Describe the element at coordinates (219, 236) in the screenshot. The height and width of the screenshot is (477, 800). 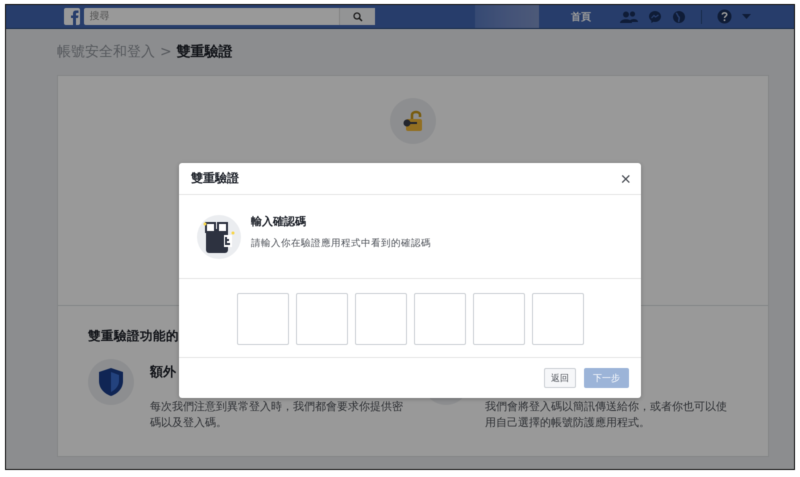
I see `phone-qr-icon` at that location.